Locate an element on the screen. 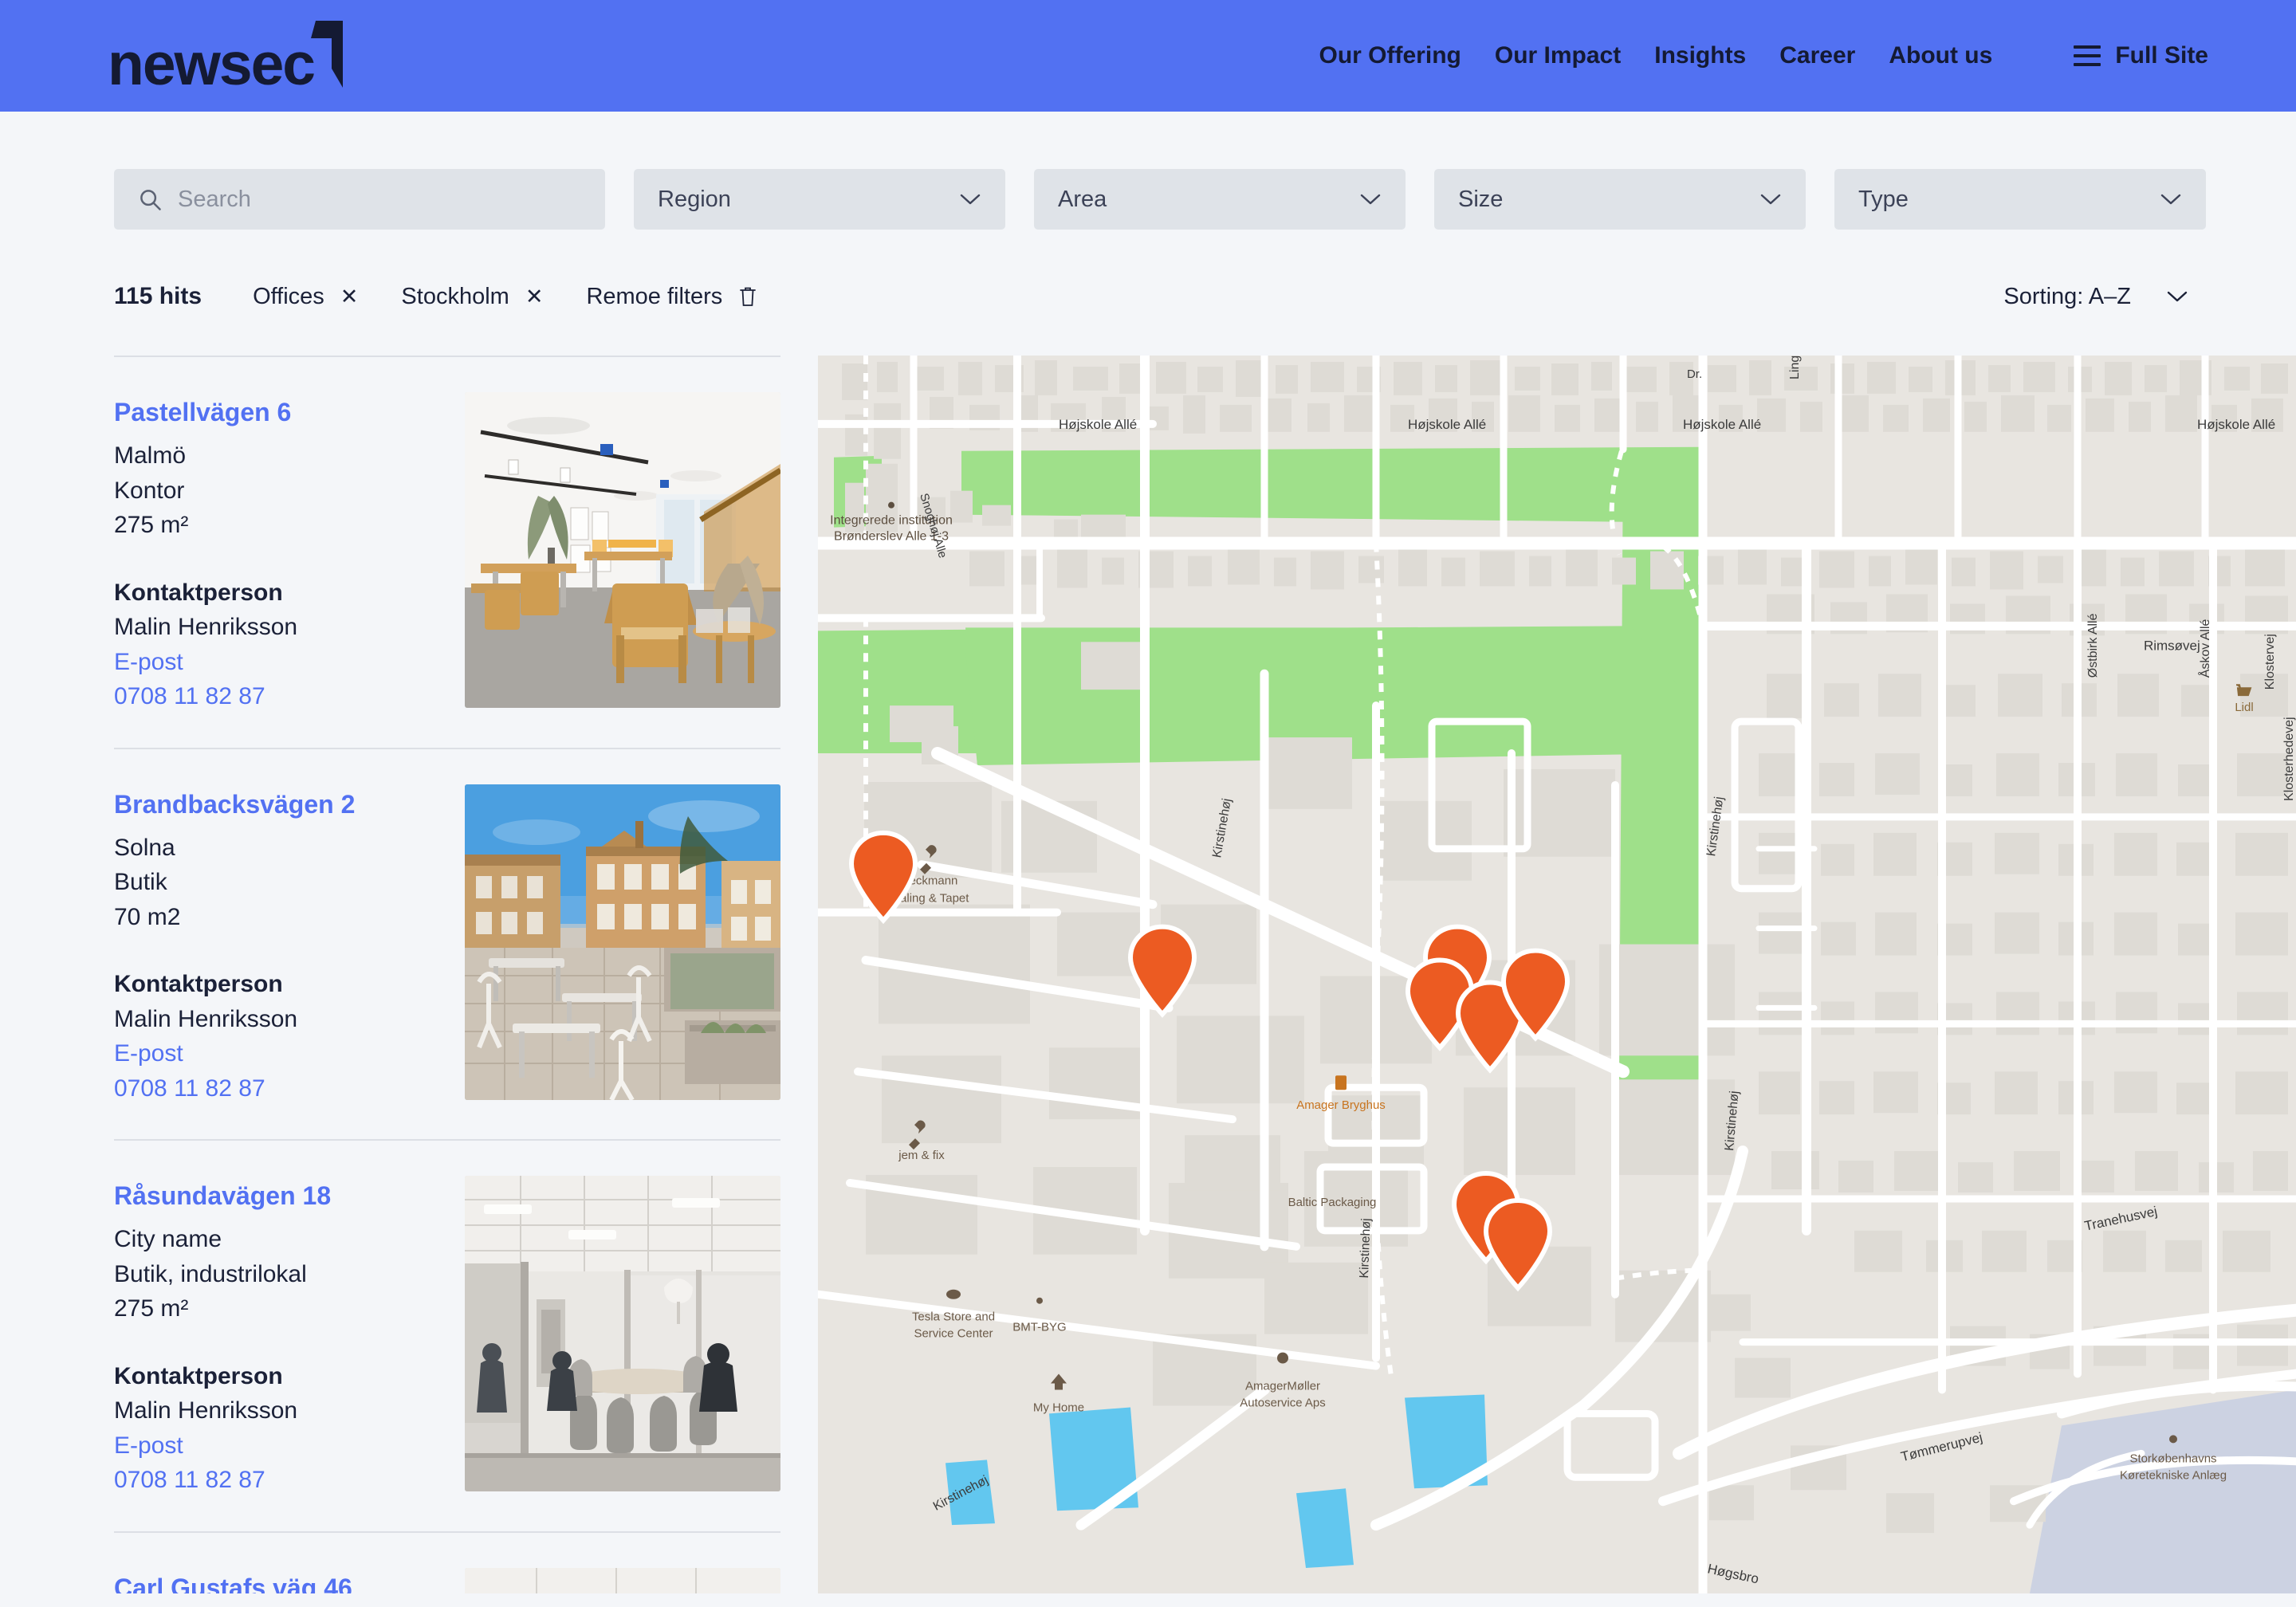 This screenshot has height=1607, width=2296. full-site-button: Full Site is located at coordinates (2141, 56).